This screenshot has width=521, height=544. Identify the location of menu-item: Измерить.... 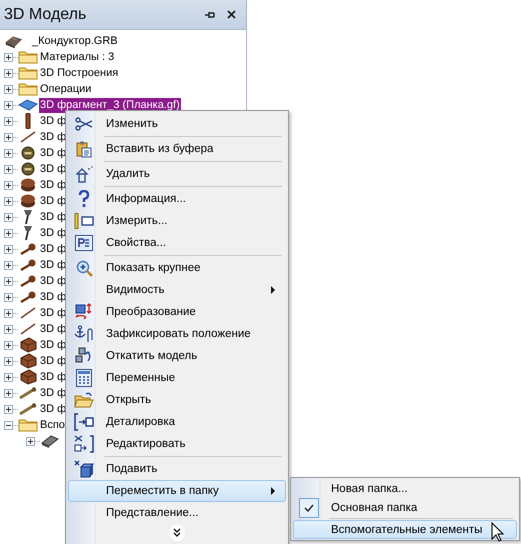
(177, 221).